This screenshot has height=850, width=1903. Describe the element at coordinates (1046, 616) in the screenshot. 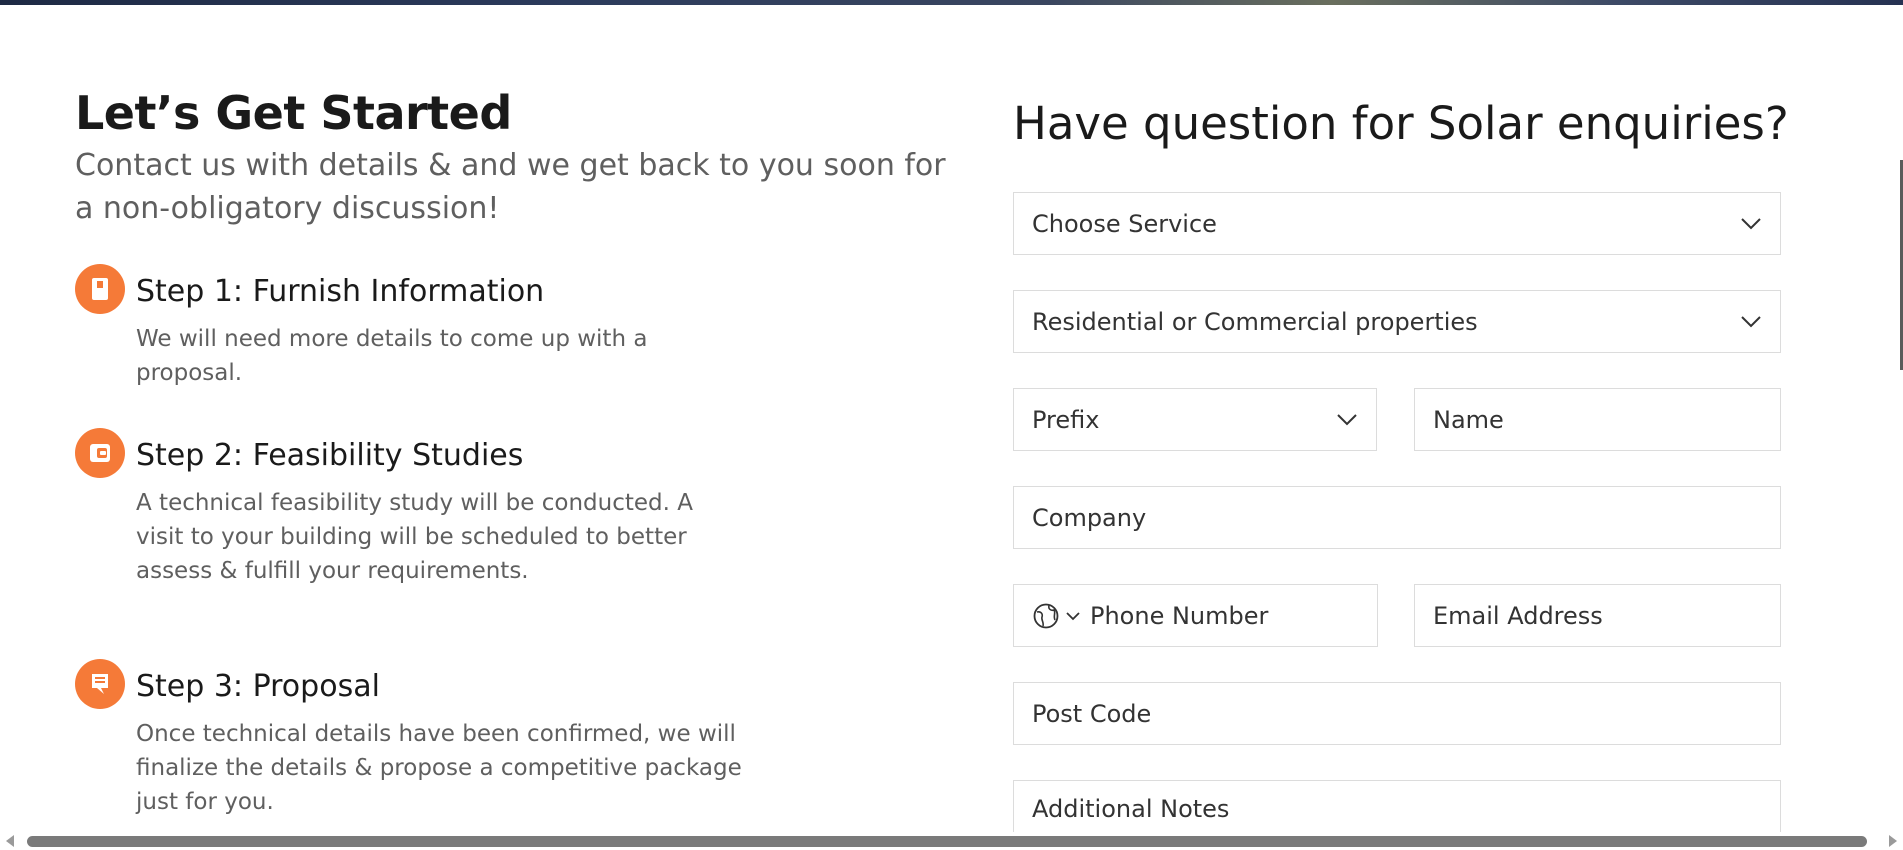

I see `globe-icon` at that location.